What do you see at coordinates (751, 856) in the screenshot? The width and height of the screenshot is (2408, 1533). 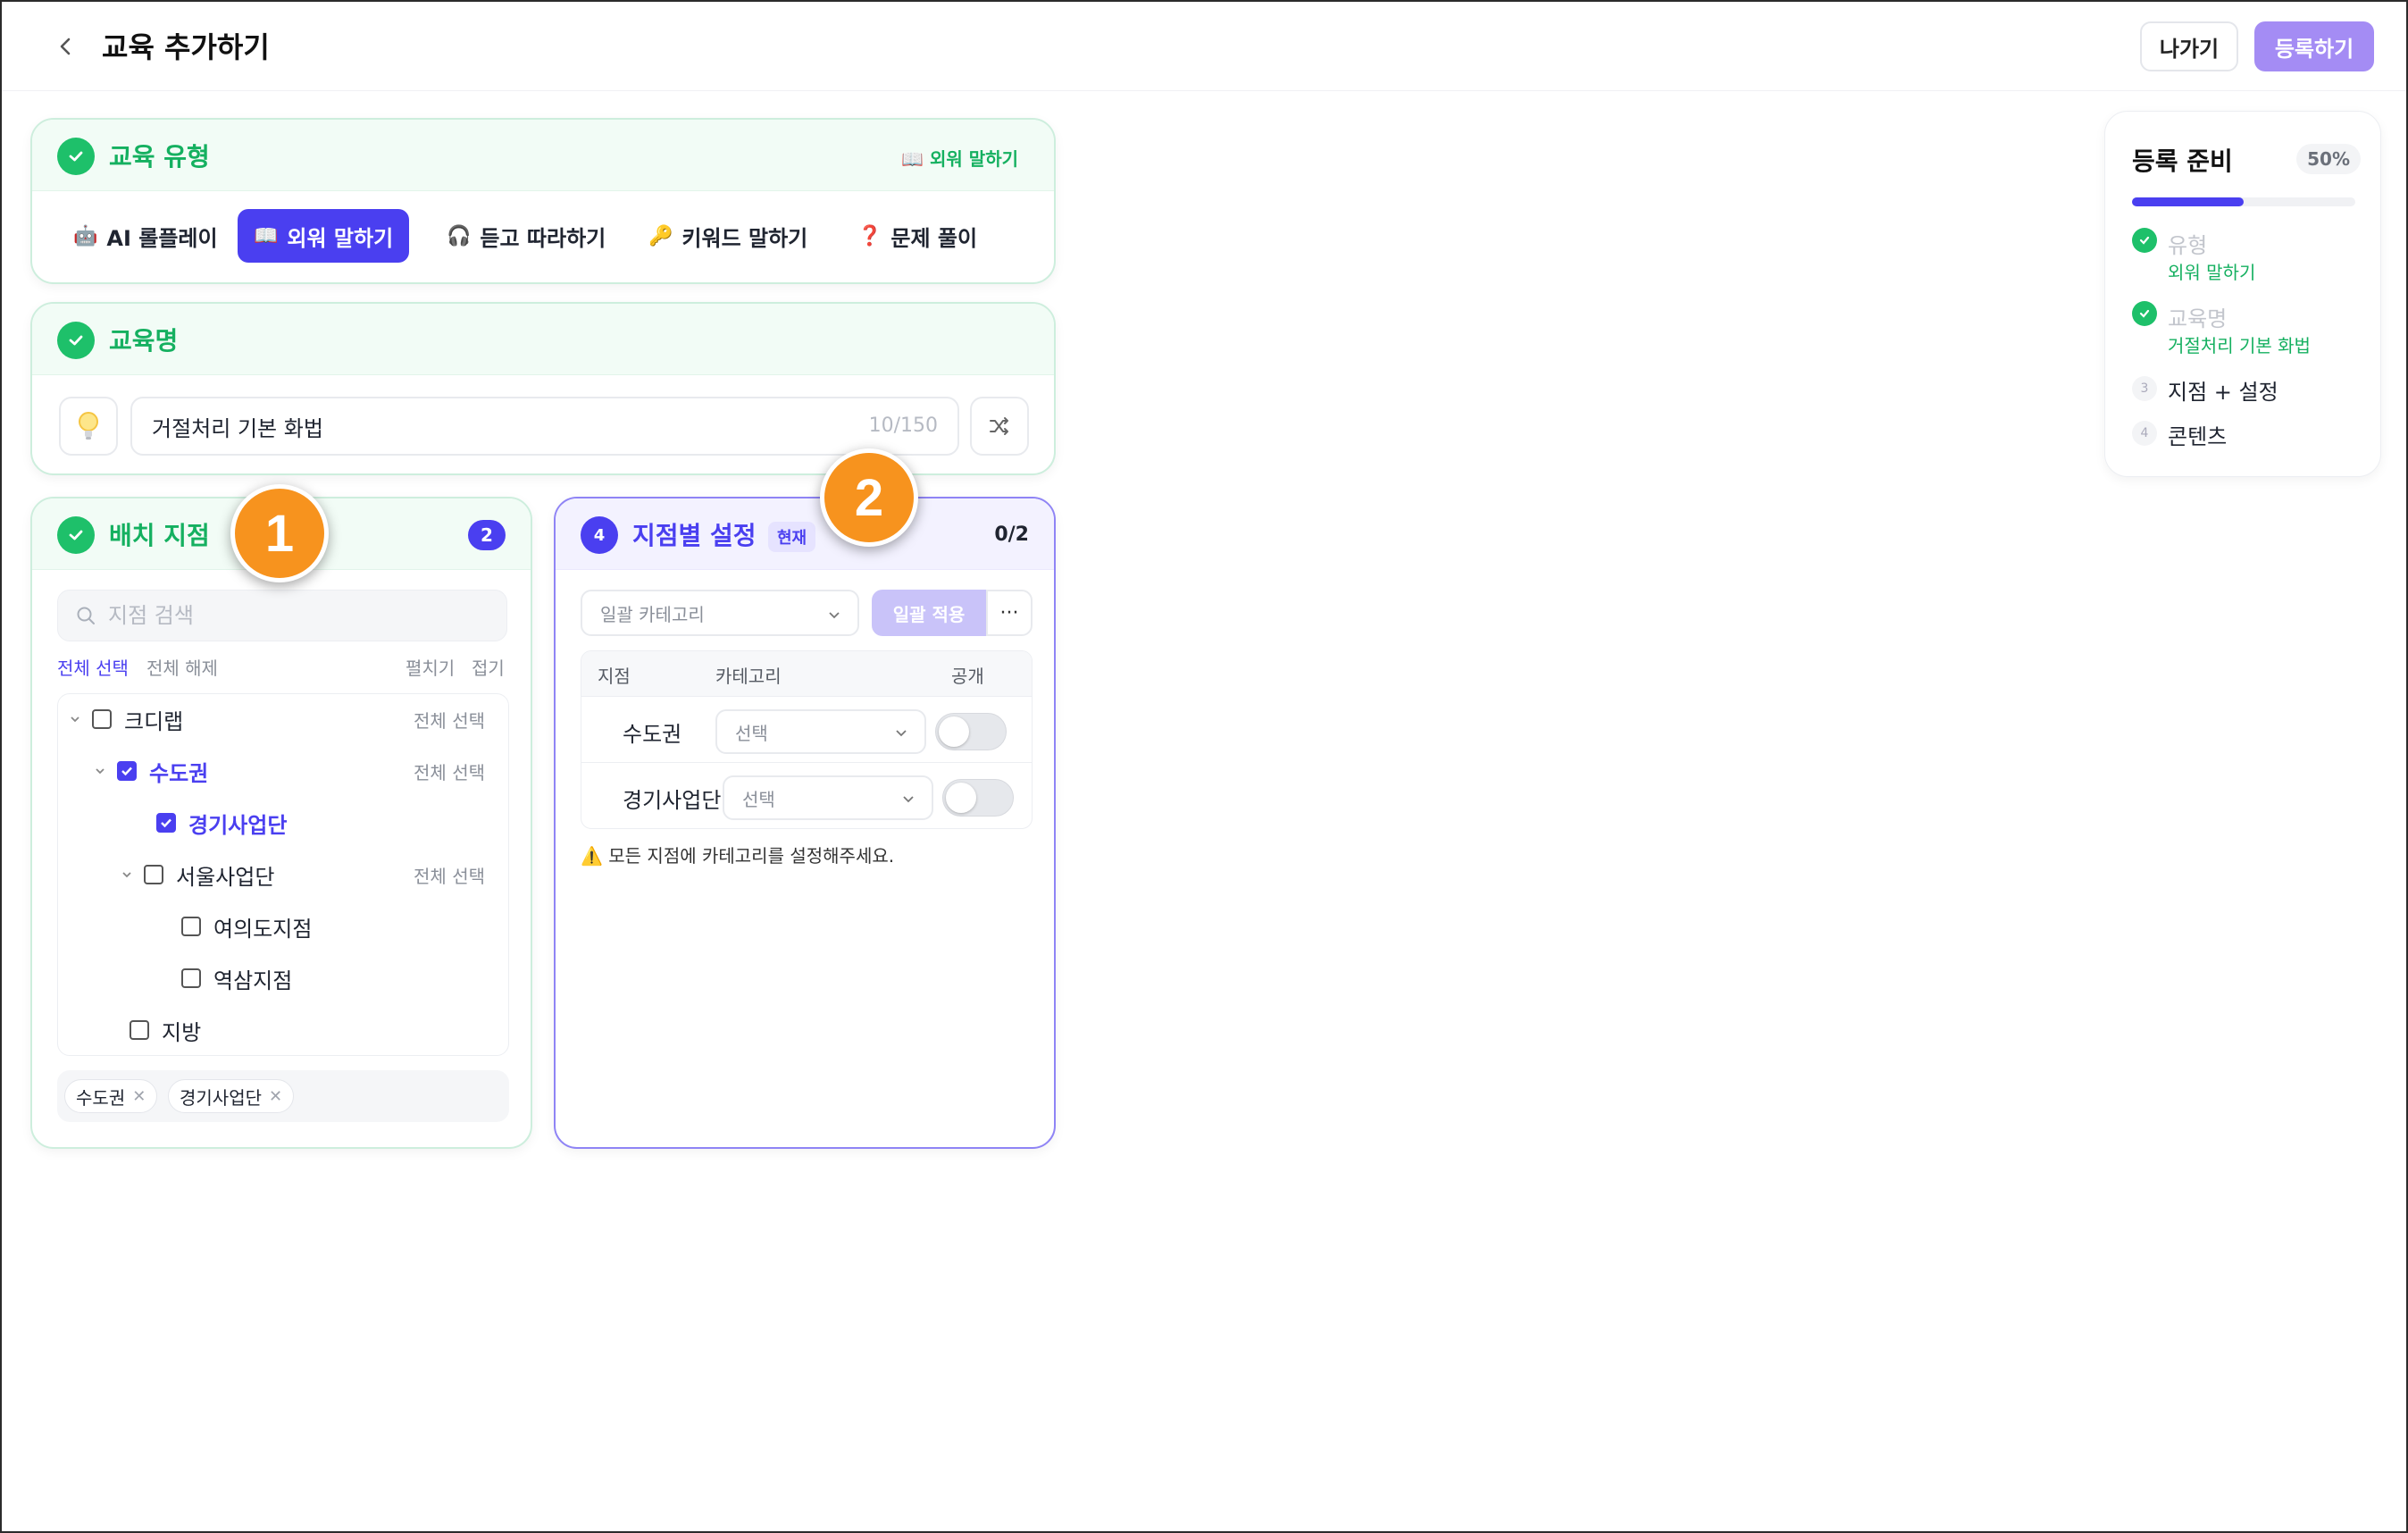 I see `warning-text: 모든 지점에 카테고리를 설정해주세요.` at bounding box center [751, 856].